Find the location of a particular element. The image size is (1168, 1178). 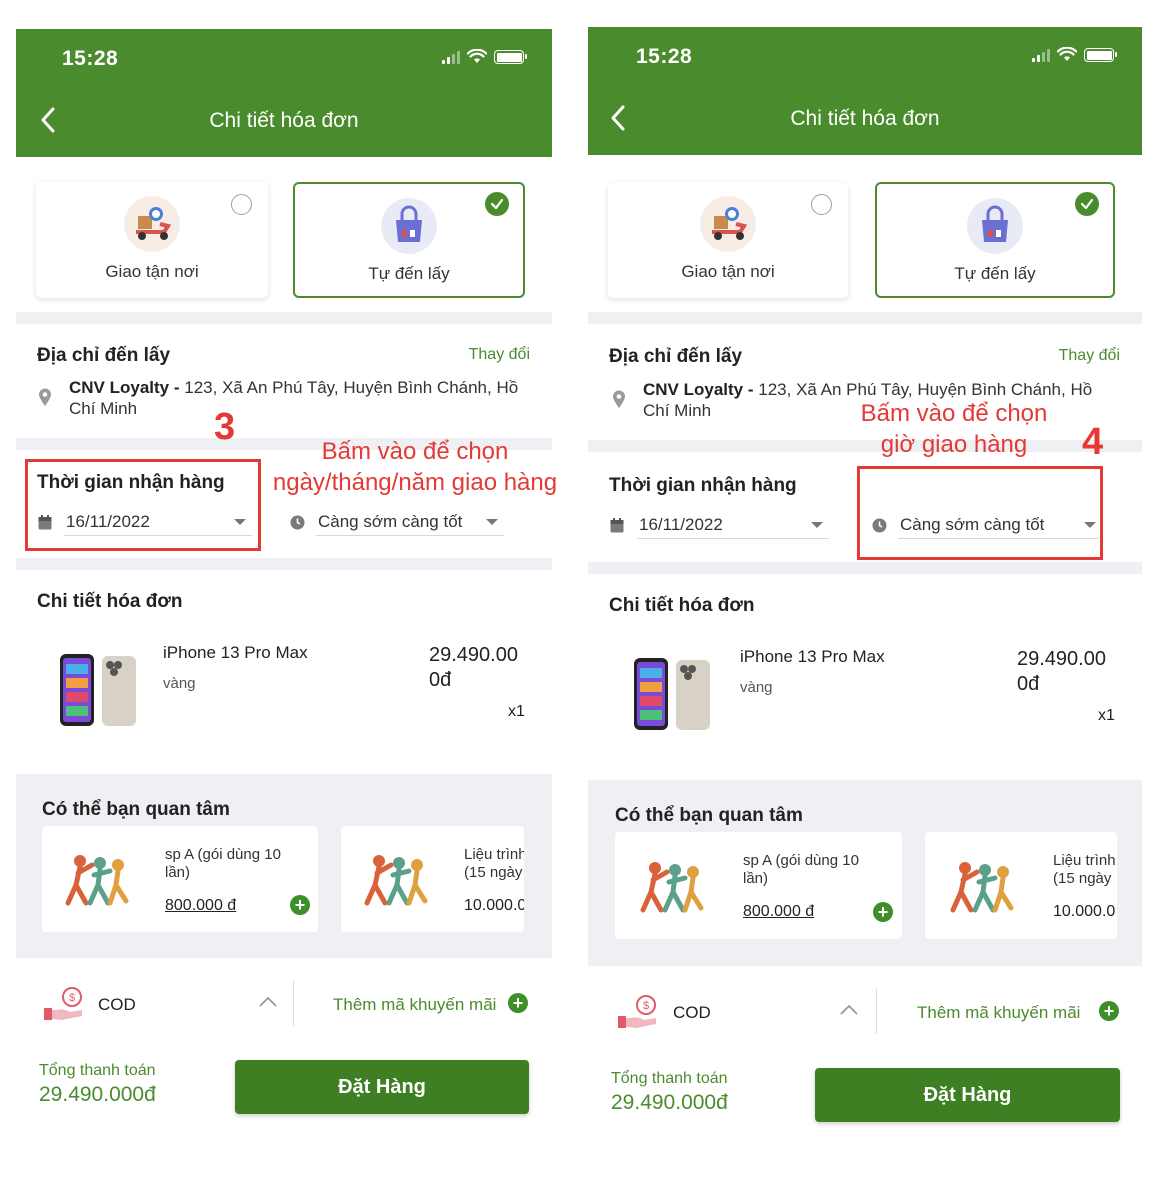

store-name: CNV Loyalty - is located at coordinates (124, 387).